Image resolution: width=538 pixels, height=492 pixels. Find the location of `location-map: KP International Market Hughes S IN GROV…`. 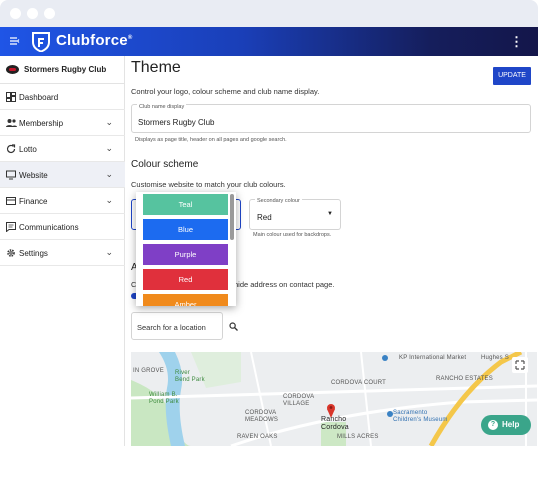

location-map: KP International Market Hughes S IN GROV… is located at coordinates (334, 399).